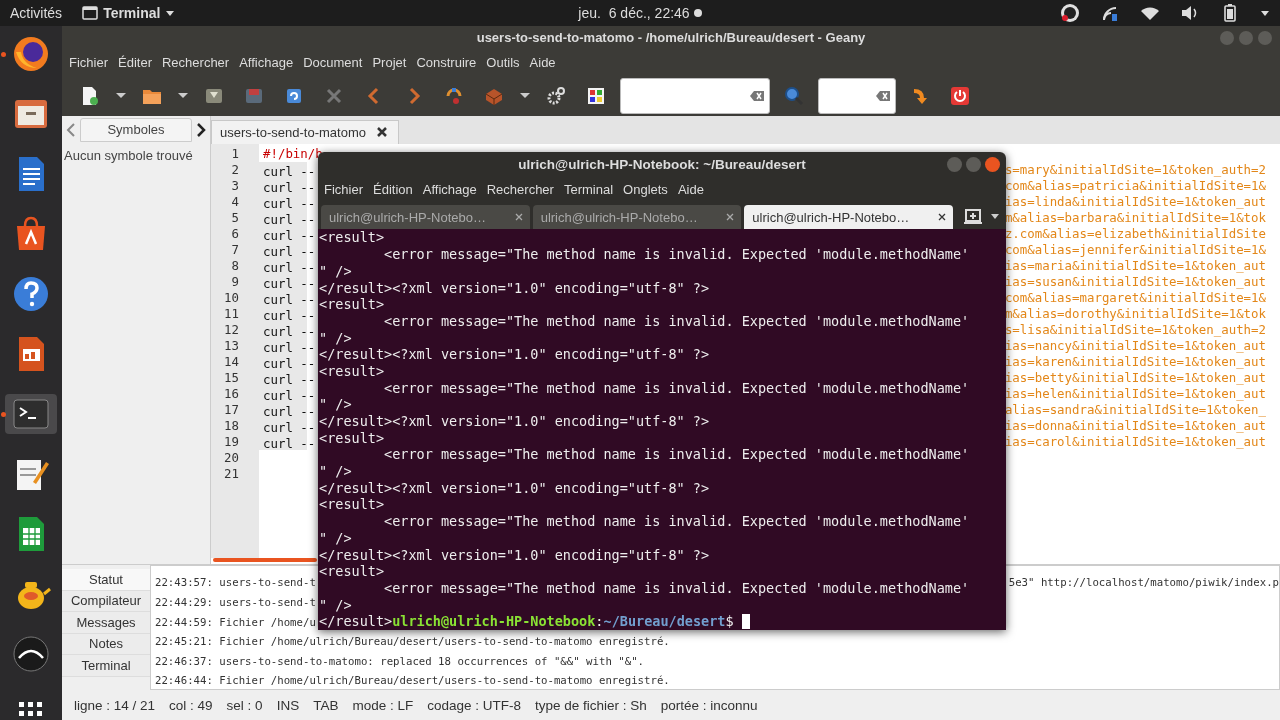 This screenshot has width=1280, height=720. What do you see at coordinates (1135, 217) in the screenshot?
I see `code-string: m&alias=barbara&initialIdSite=1&tok` at bounding box center [1135, 217].